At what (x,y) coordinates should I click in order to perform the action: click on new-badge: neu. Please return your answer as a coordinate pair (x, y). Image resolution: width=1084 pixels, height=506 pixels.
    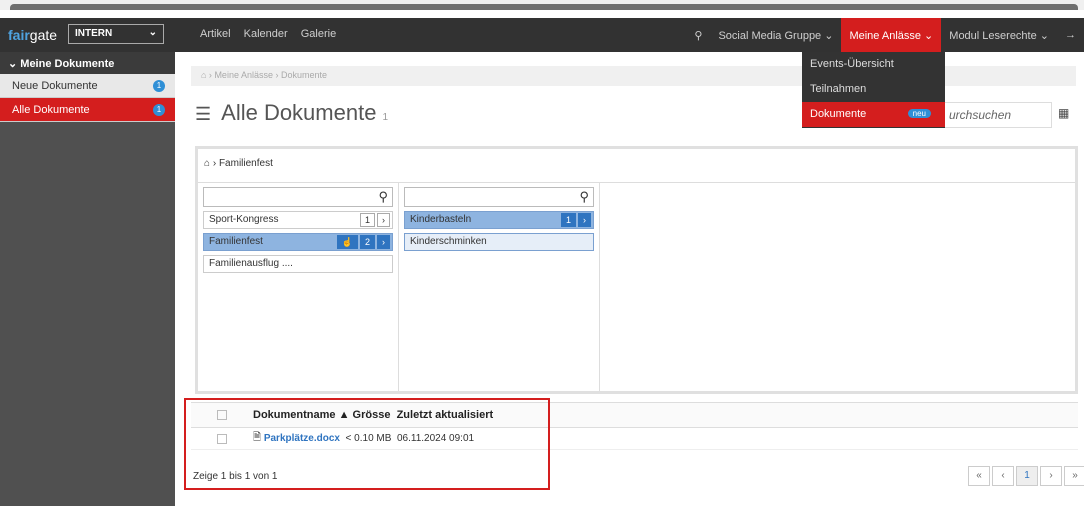
    Looking at the image, I should click on (919, 113).